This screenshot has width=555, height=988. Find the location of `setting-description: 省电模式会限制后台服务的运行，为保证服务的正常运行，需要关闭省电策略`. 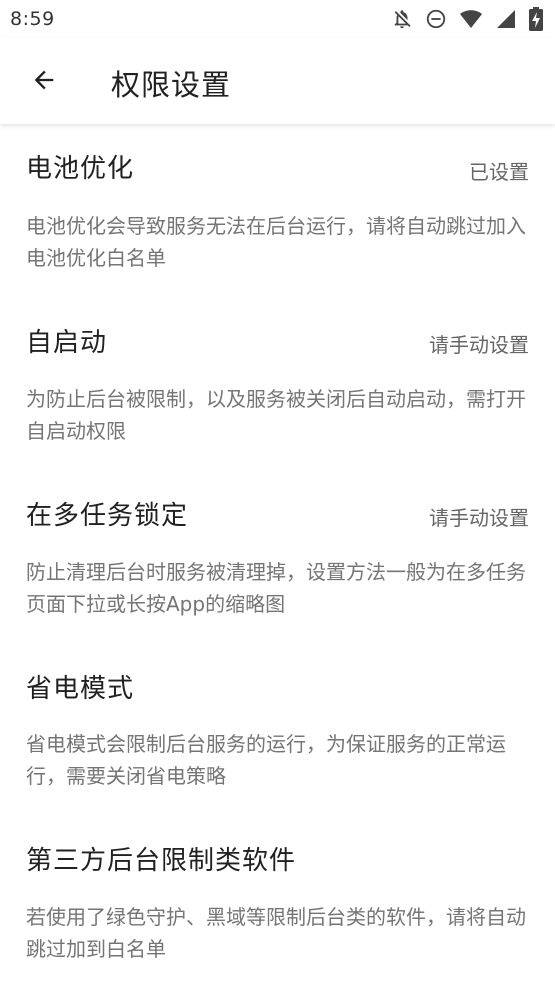

setting-description: 省电模式会限制后台服务的运行，为保证服务的正常运行，需要关闭省电策略 is located at coordinates (266, 760).